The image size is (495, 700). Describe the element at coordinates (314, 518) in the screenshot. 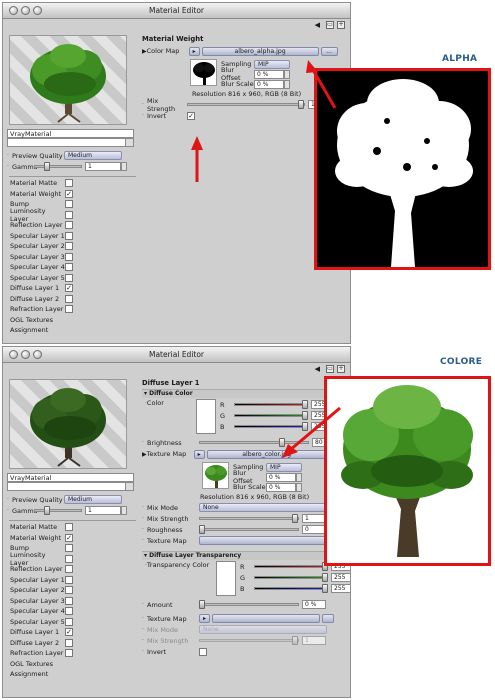

I see `mix-strength-field: 1` at that location.